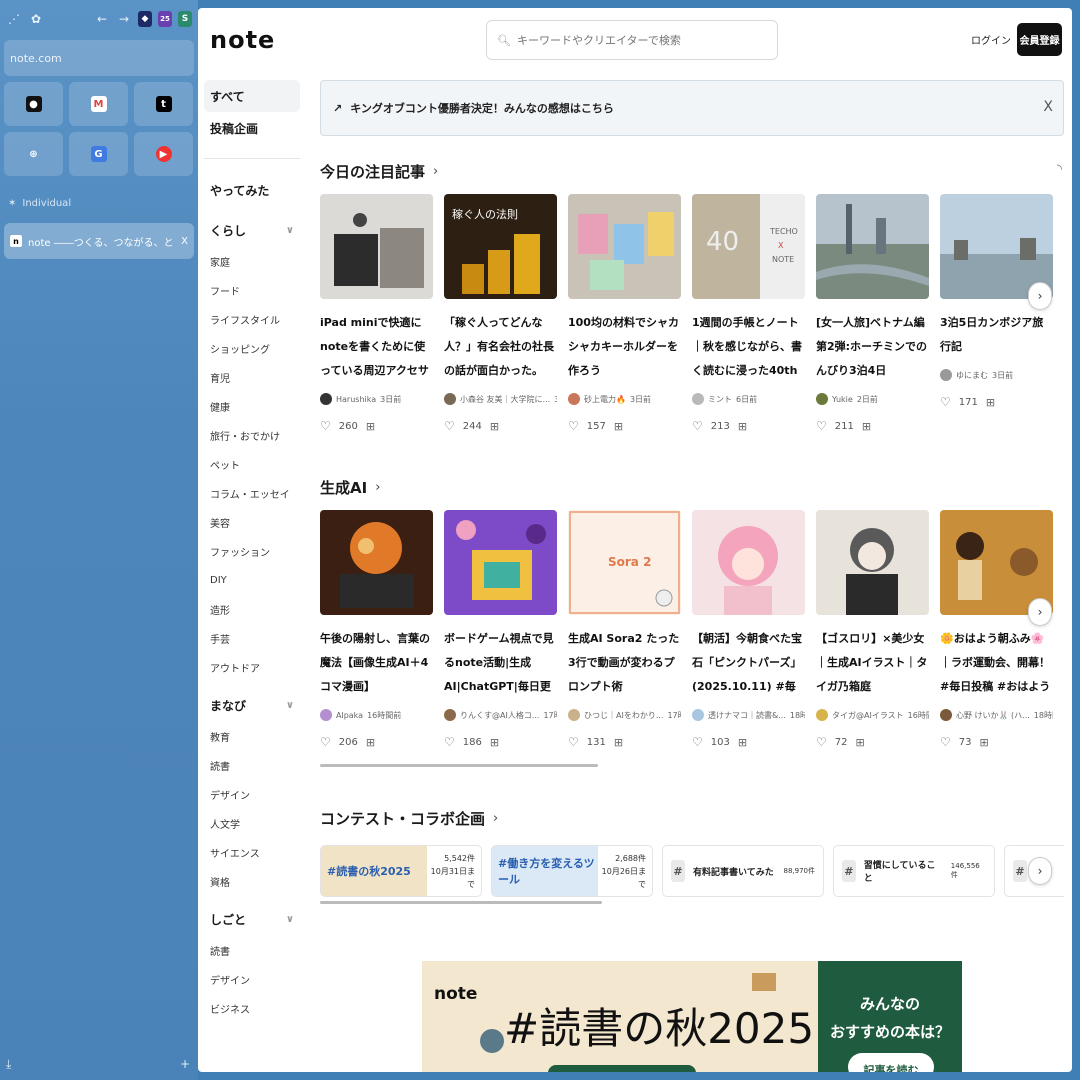 The height and width of the screenshot is (1080, 1080). What do you see at coordinates (624, 663) in the screenshot?
I see `article-title: 生成AI Sora2 たった3行で動画が変わるプロンプト術` at bounding box center [624, 663].